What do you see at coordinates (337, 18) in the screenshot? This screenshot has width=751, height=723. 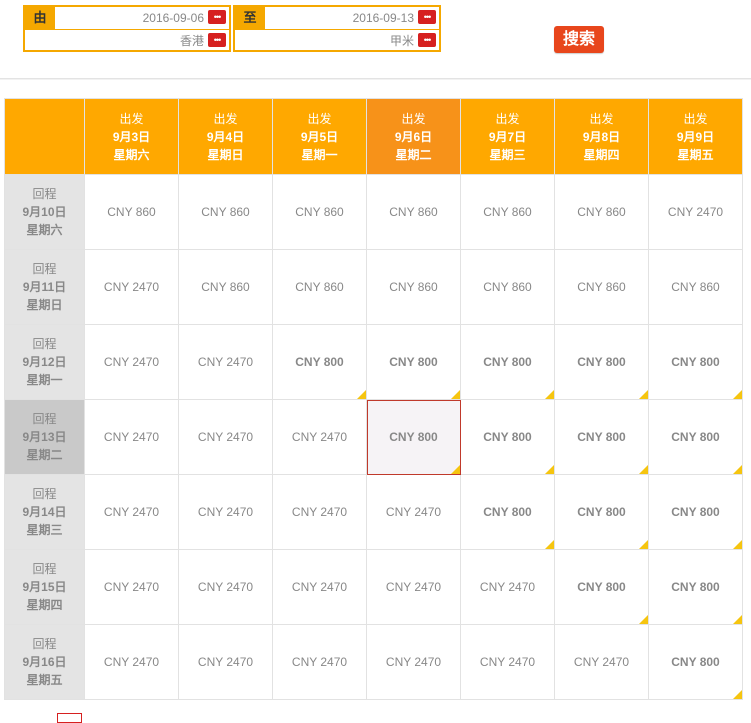 I see `return-date-row: 至 2016-09-13` at bounding box center [337, 18].